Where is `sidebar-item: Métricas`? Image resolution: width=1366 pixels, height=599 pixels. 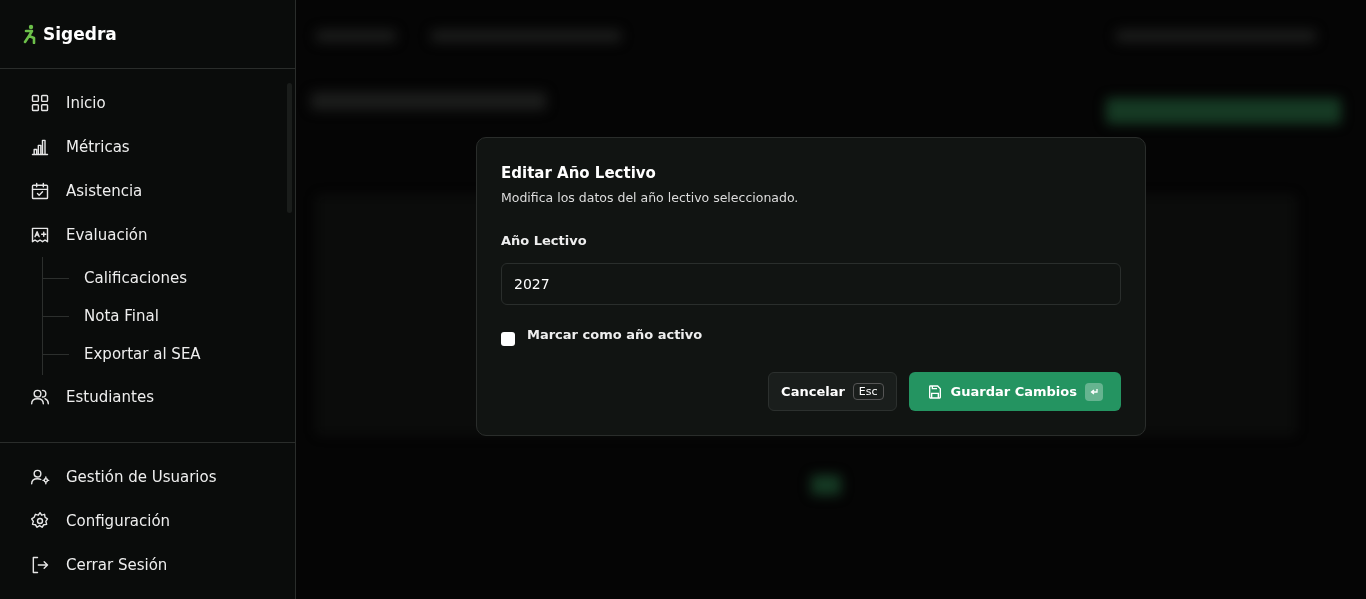 sidebar-item: Métricas is located at coordinates (162, 147).